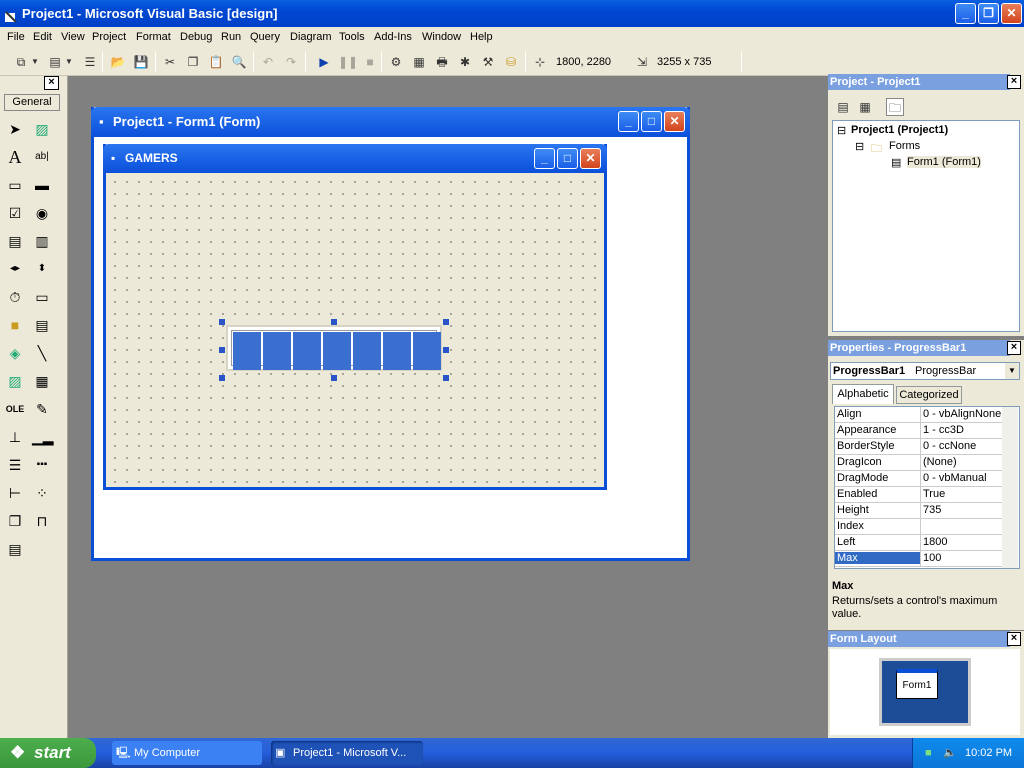  Describe the element at coordinates (481, 37) in the screenshot. I see `menu-help: Help` at that location.